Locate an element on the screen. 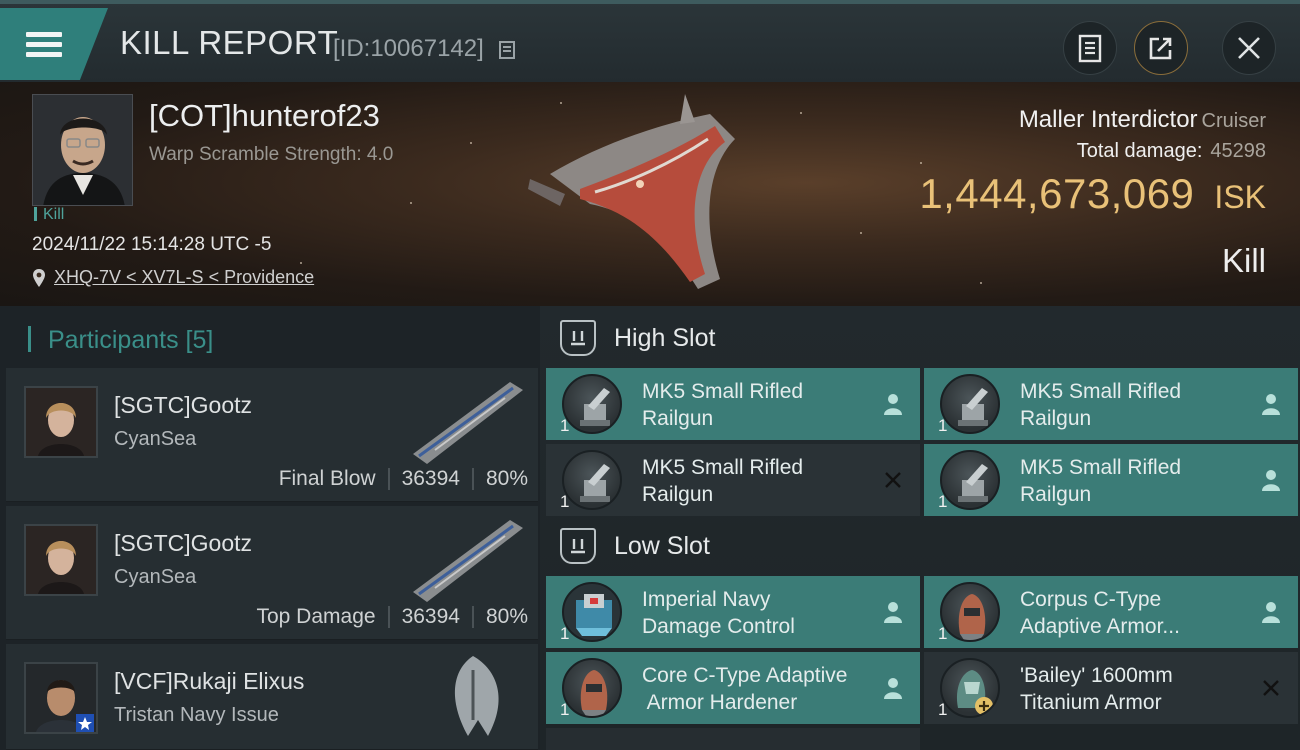 The height and width of the screenshot is (750, 1300). module-item: 1 'Bailey' 1600mm Titanium Armor is located at coordinates (1111, 688).